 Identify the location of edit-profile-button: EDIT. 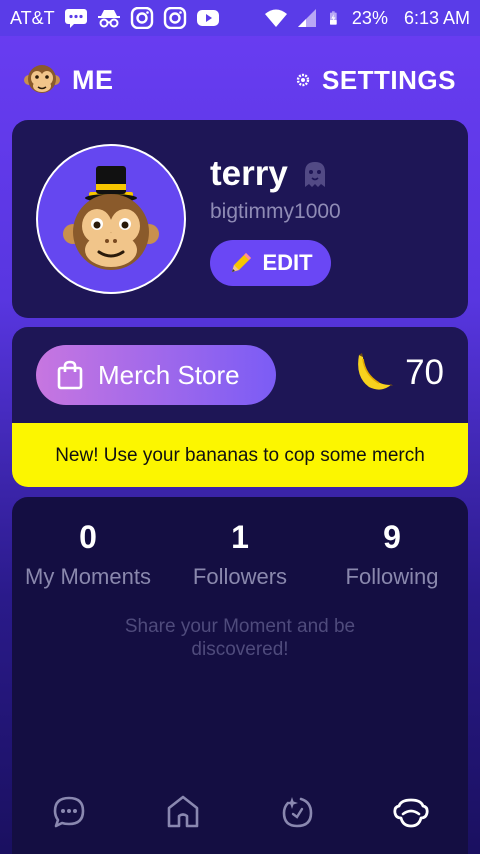
(270, 263).